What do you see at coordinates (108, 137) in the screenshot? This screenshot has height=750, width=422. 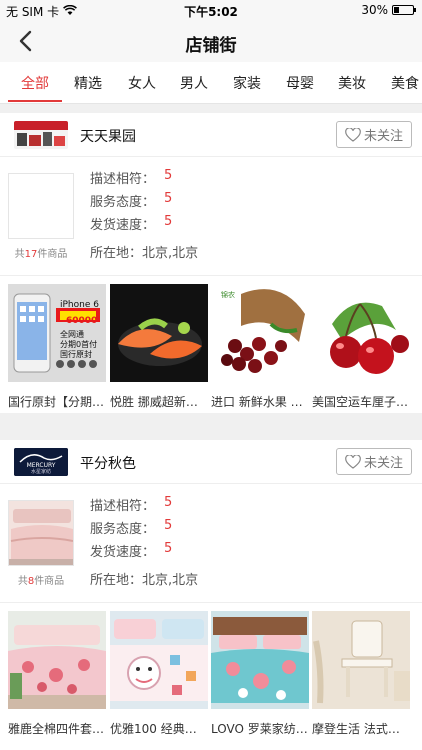 I see `store-name: 天天果园` at bounding box center [108, 137].